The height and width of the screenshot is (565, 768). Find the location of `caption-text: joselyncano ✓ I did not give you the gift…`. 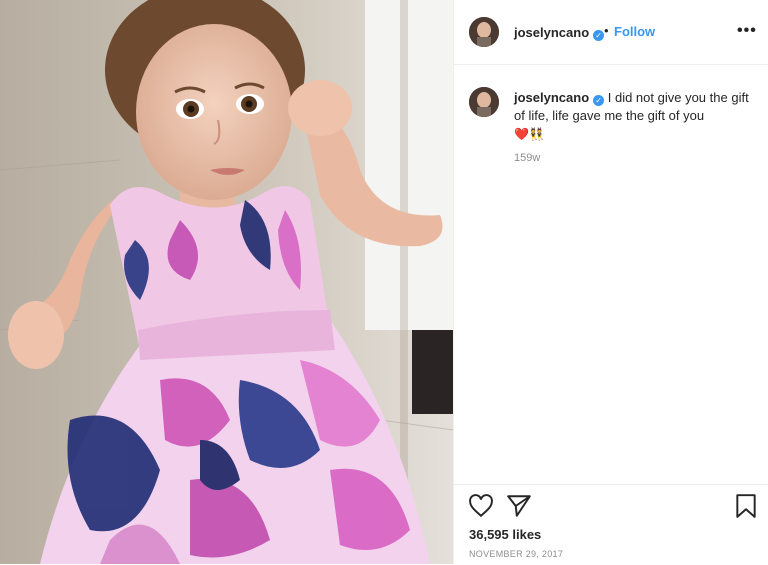

caption-text: joselyncano ✓ I did not give you the gift… is located at coordinates (634, 116).